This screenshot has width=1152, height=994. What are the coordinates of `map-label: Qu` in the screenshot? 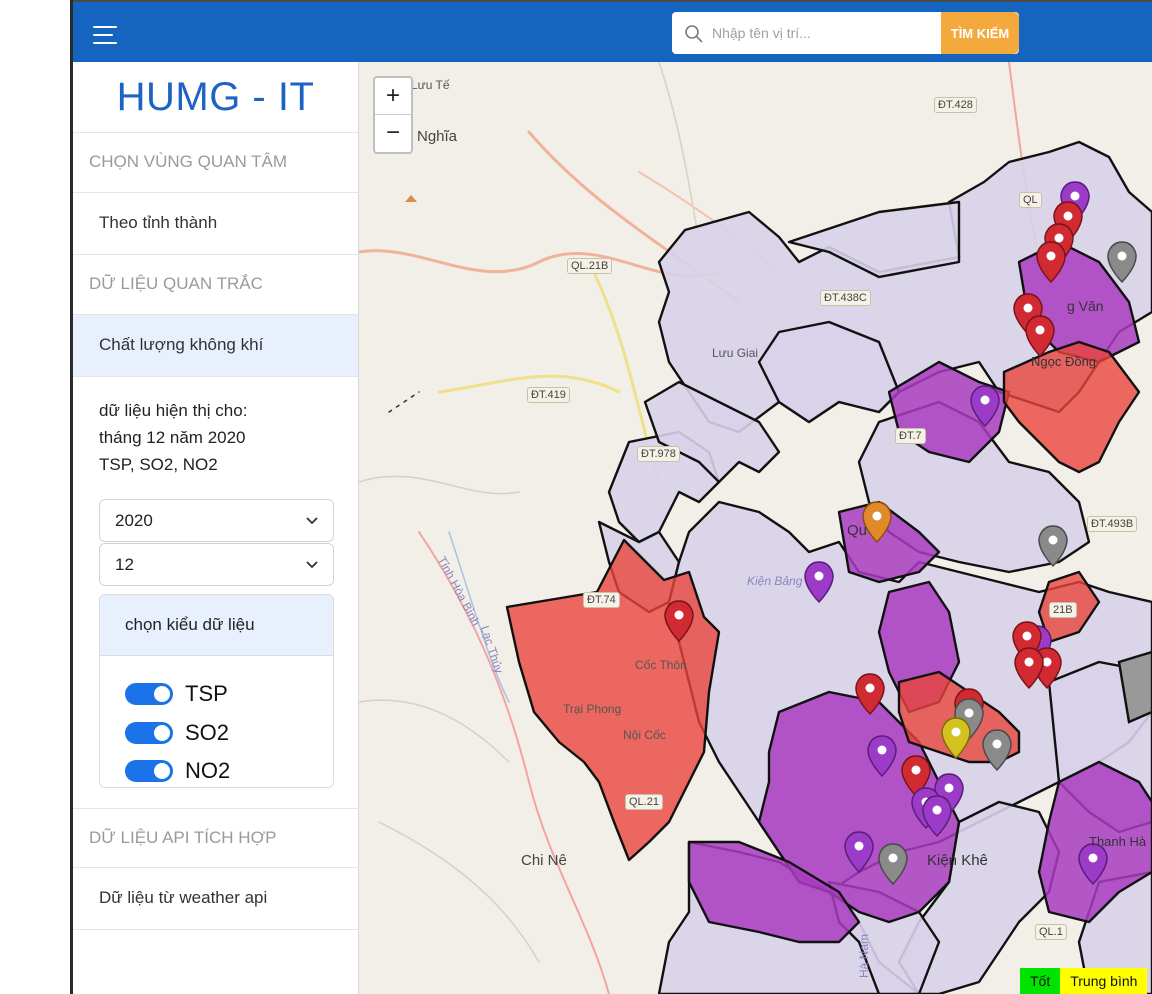 It's located at (857, 530).